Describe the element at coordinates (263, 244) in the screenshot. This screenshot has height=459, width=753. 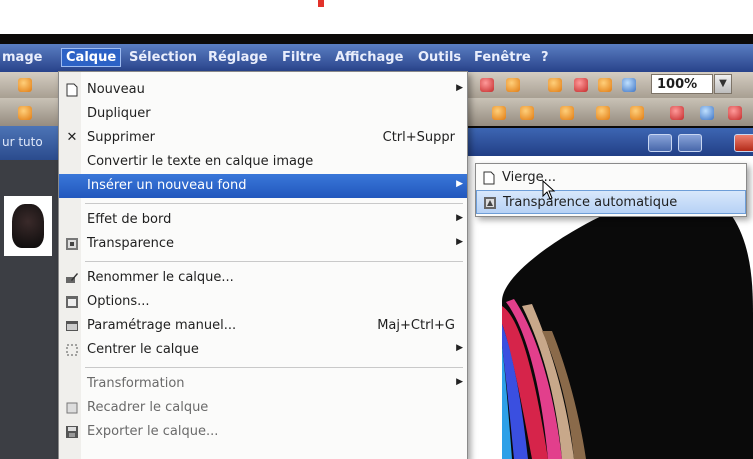
I see `menu-item-transparence: Transparence ▶` at that location.